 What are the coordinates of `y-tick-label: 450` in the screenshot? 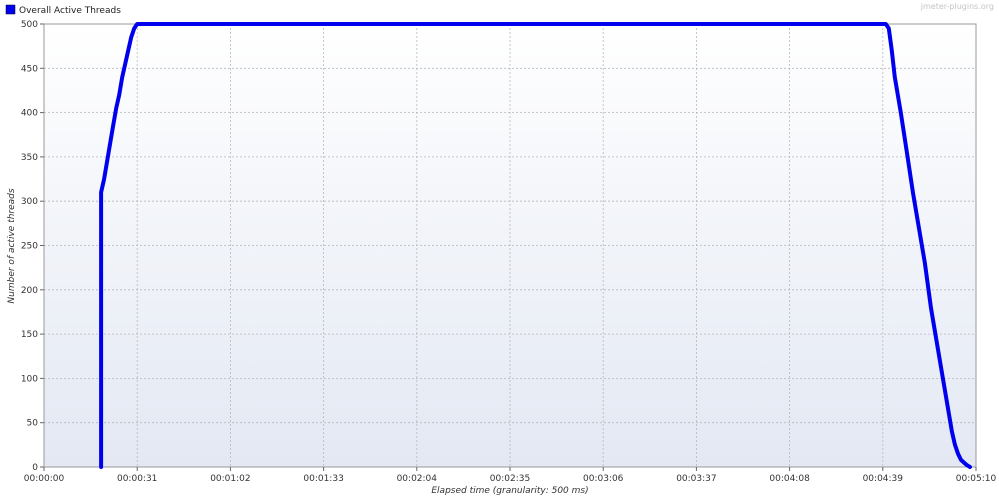 It's located at (29, 69).